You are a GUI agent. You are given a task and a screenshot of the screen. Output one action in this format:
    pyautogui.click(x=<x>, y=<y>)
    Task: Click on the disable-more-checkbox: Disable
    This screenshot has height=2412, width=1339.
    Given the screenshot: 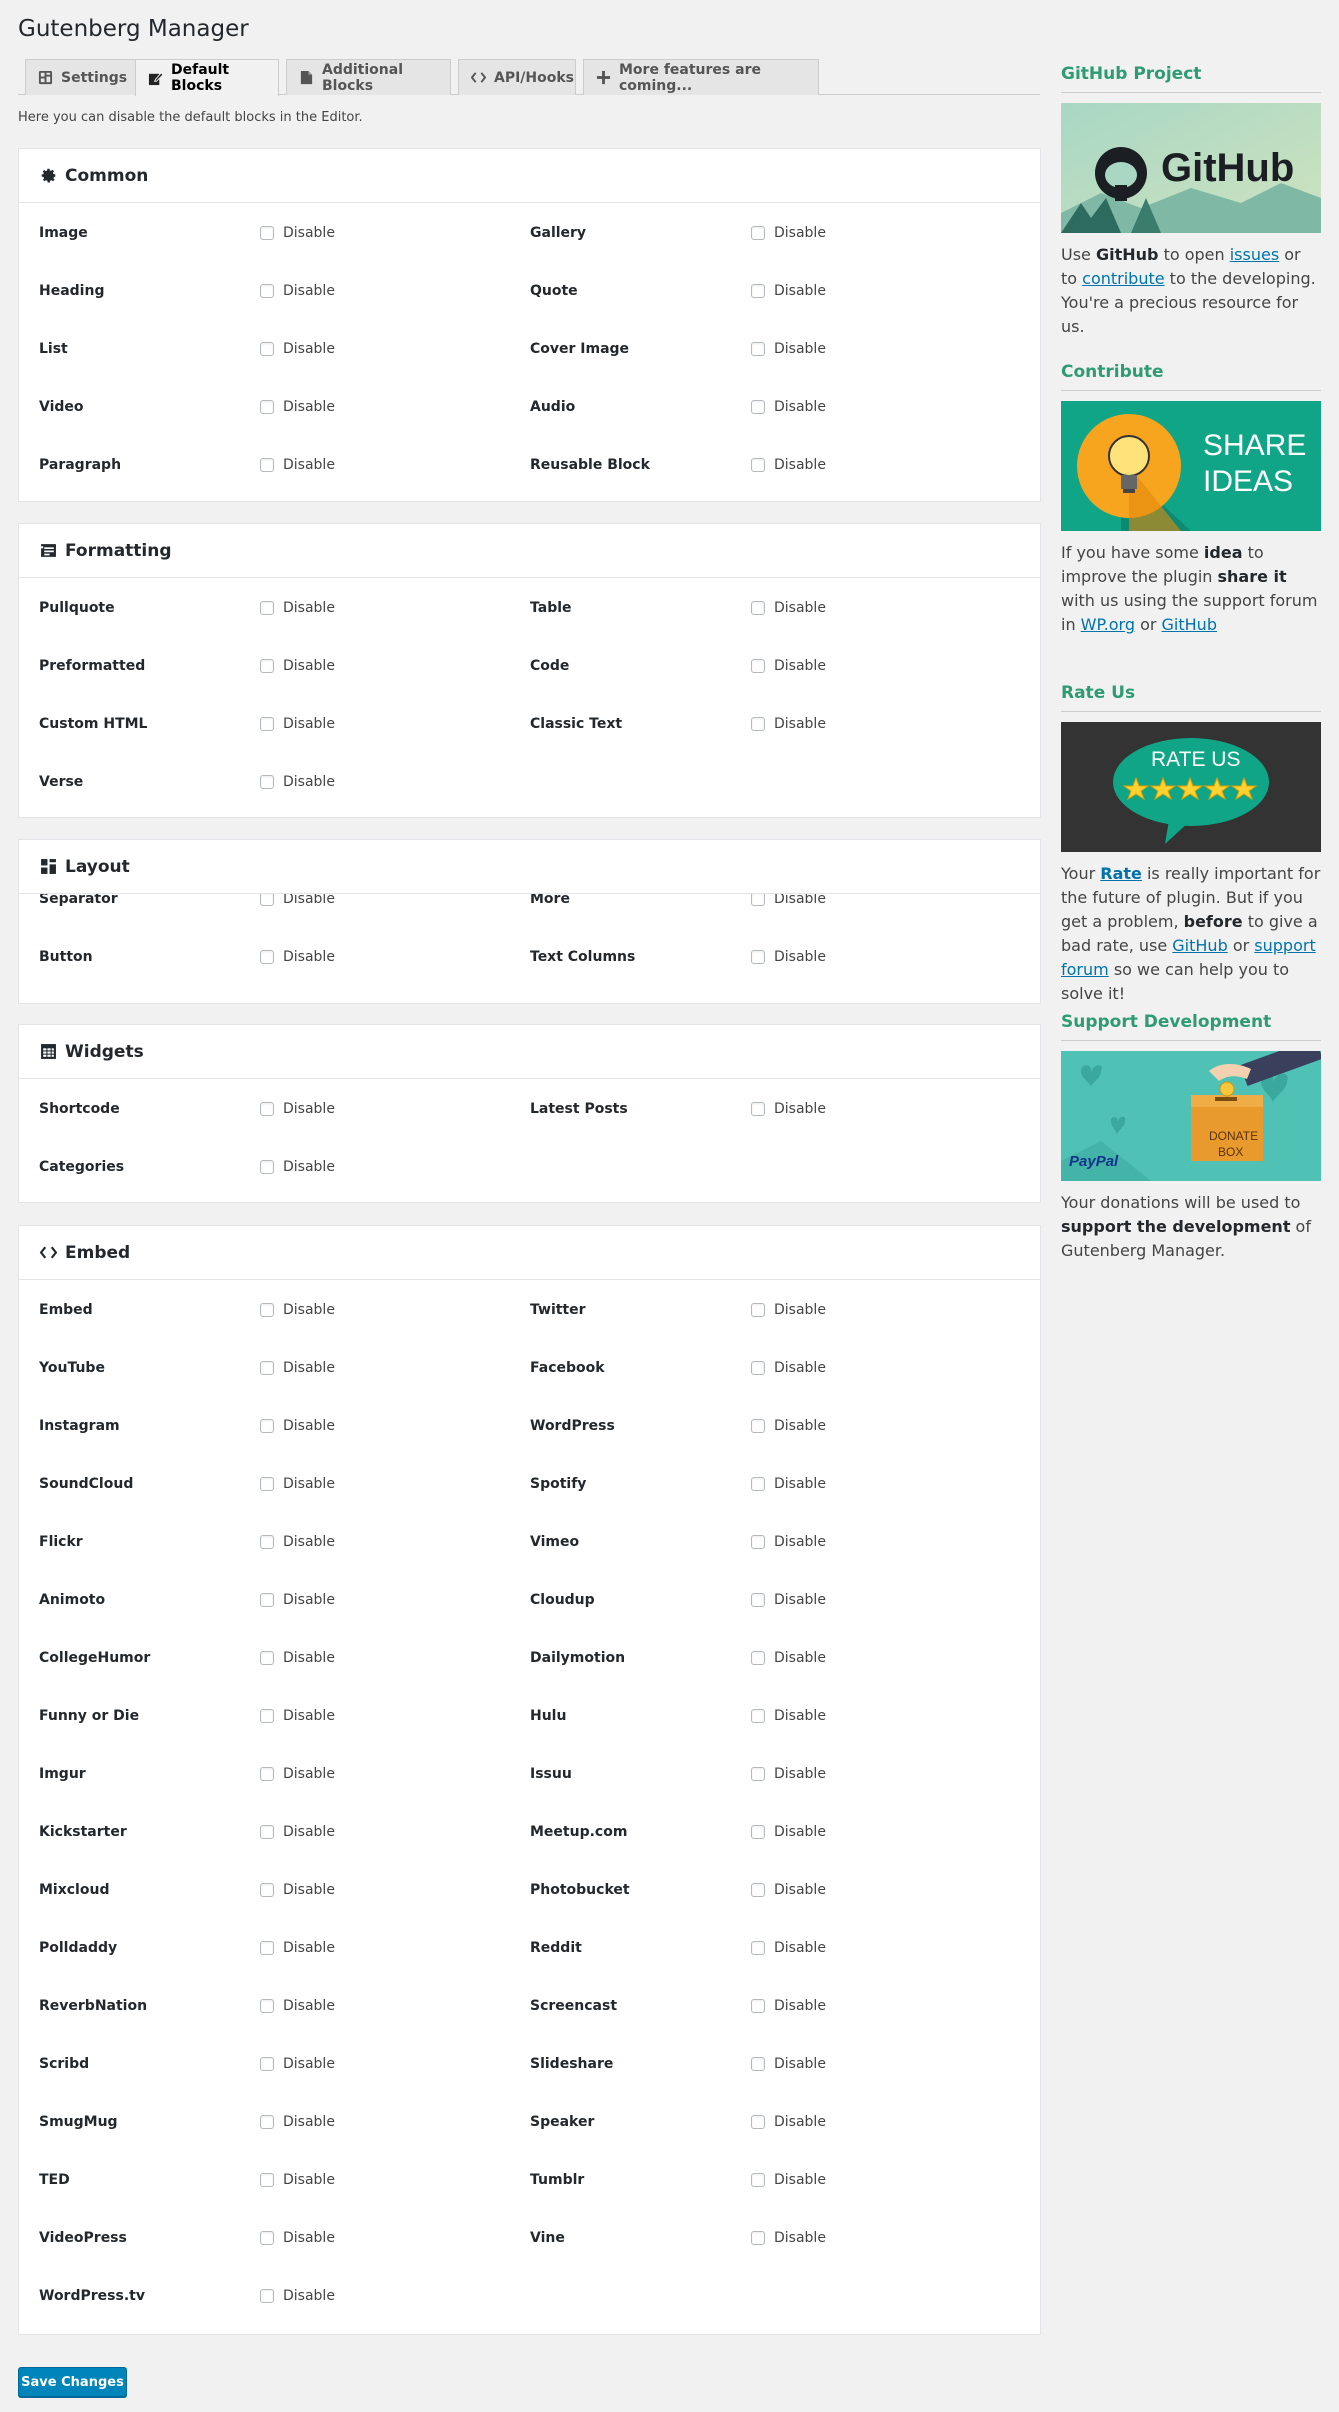 What is the action you would take?
    pyautogui.click(x=788, y=900)
    